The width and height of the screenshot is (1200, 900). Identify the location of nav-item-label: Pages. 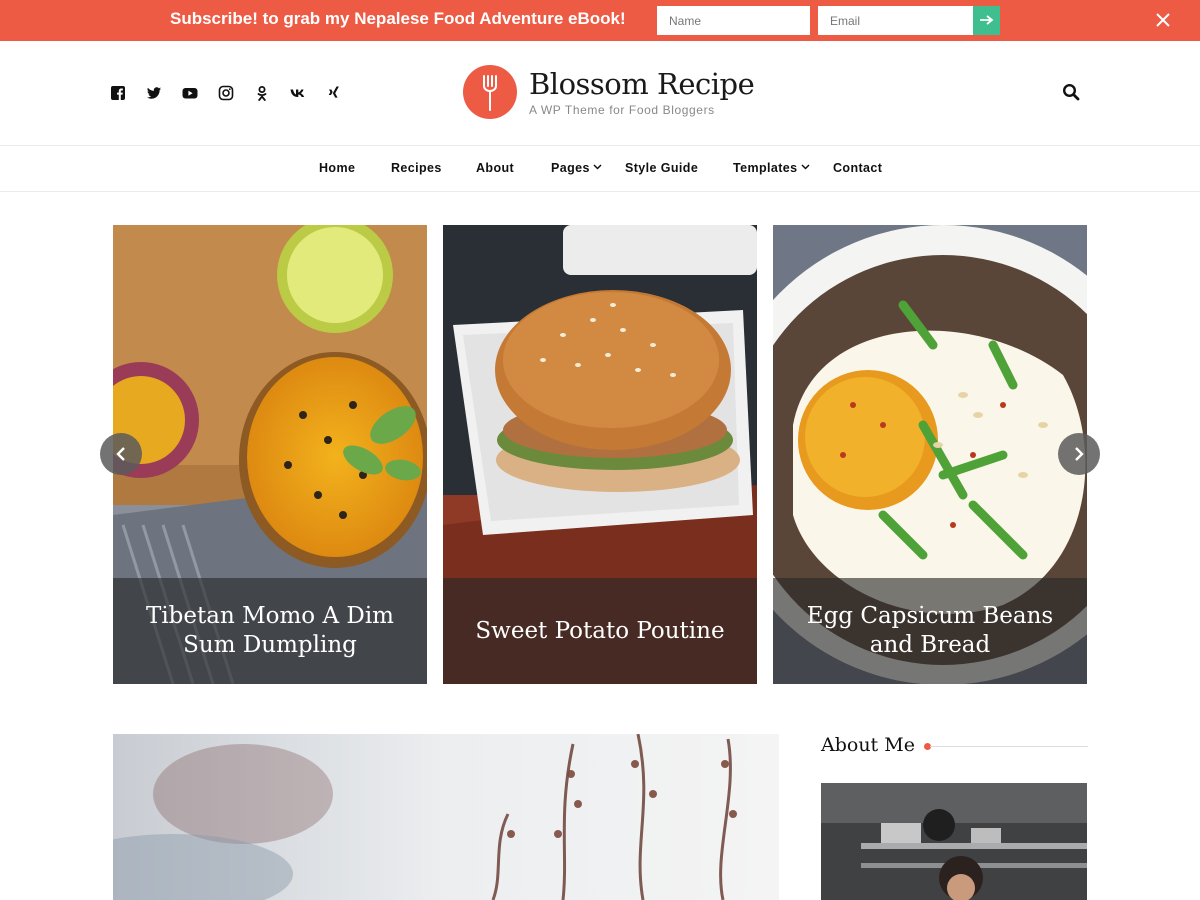
(570, 168).